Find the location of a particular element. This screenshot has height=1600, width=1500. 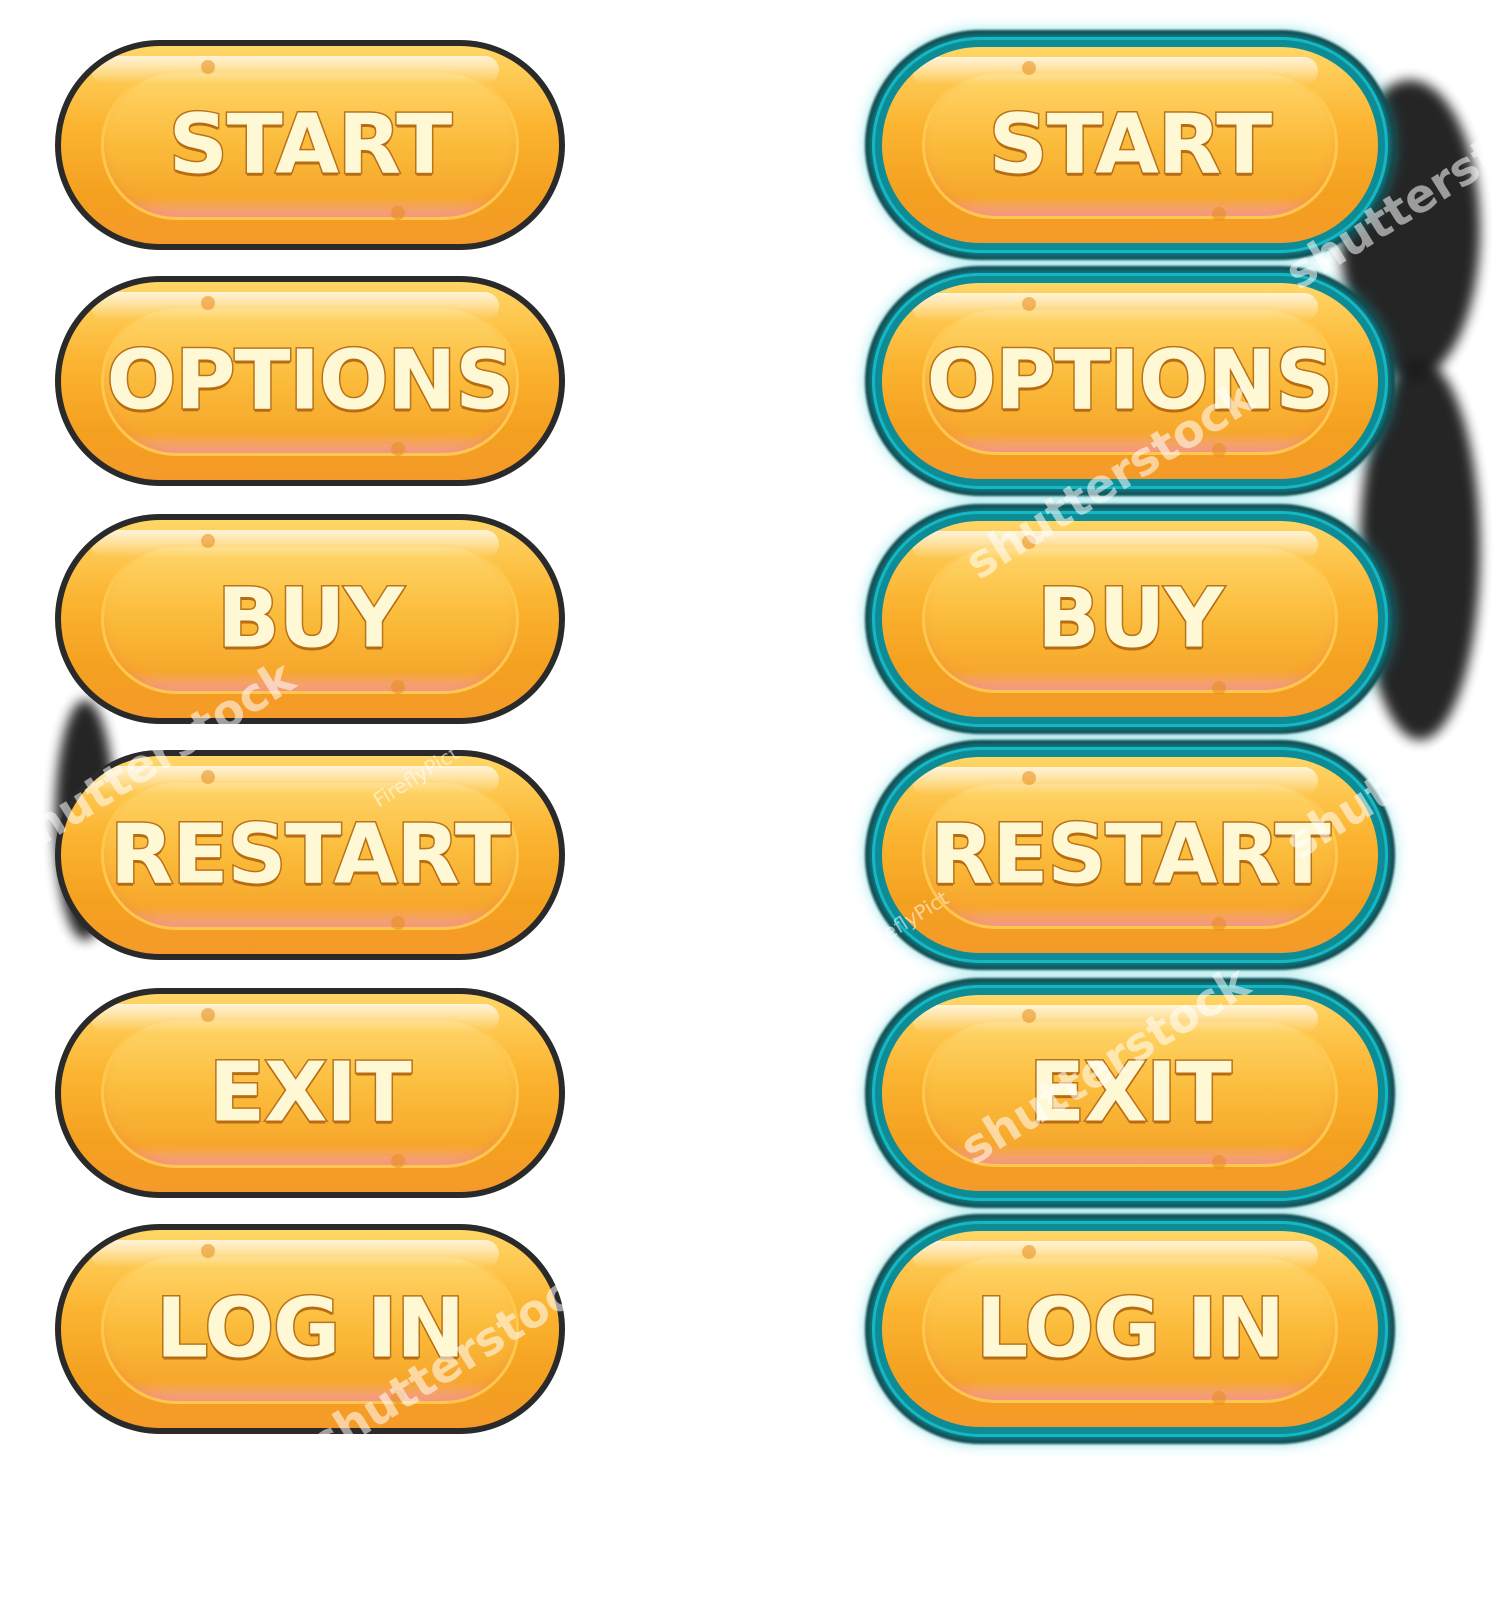

restart-button: RESTART is located at coordinates (310, 855).